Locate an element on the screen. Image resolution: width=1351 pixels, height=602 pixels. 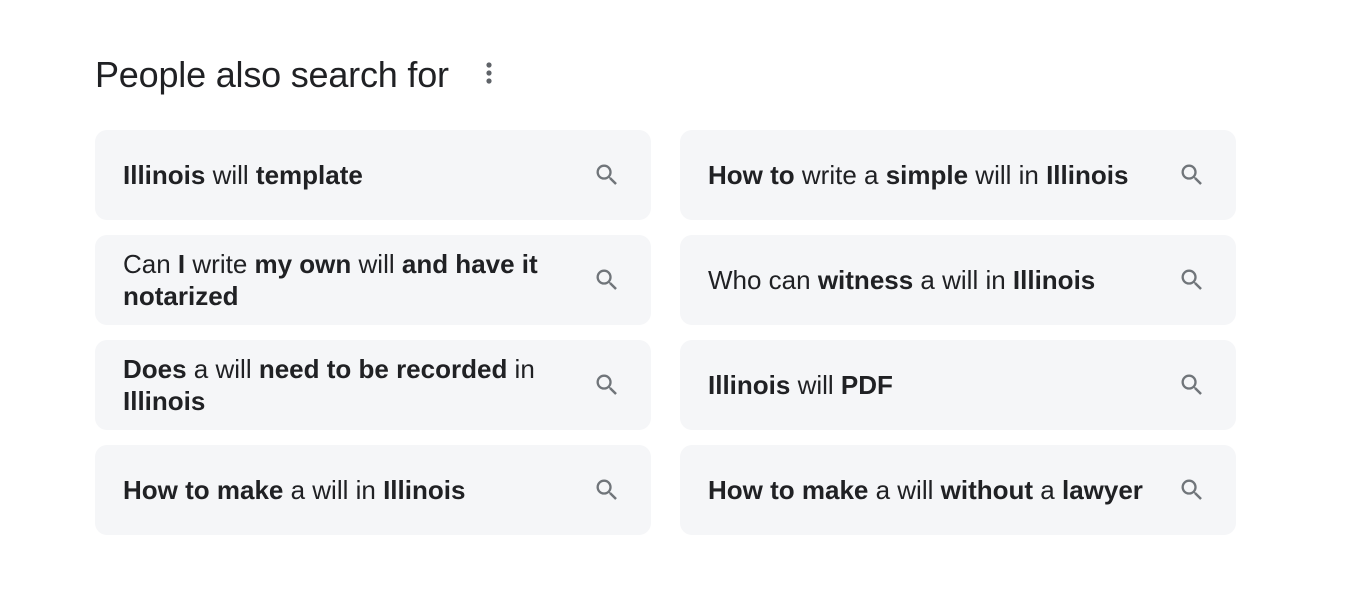
suggestion-bold-text: PDF is located at coordinates (866, 385).